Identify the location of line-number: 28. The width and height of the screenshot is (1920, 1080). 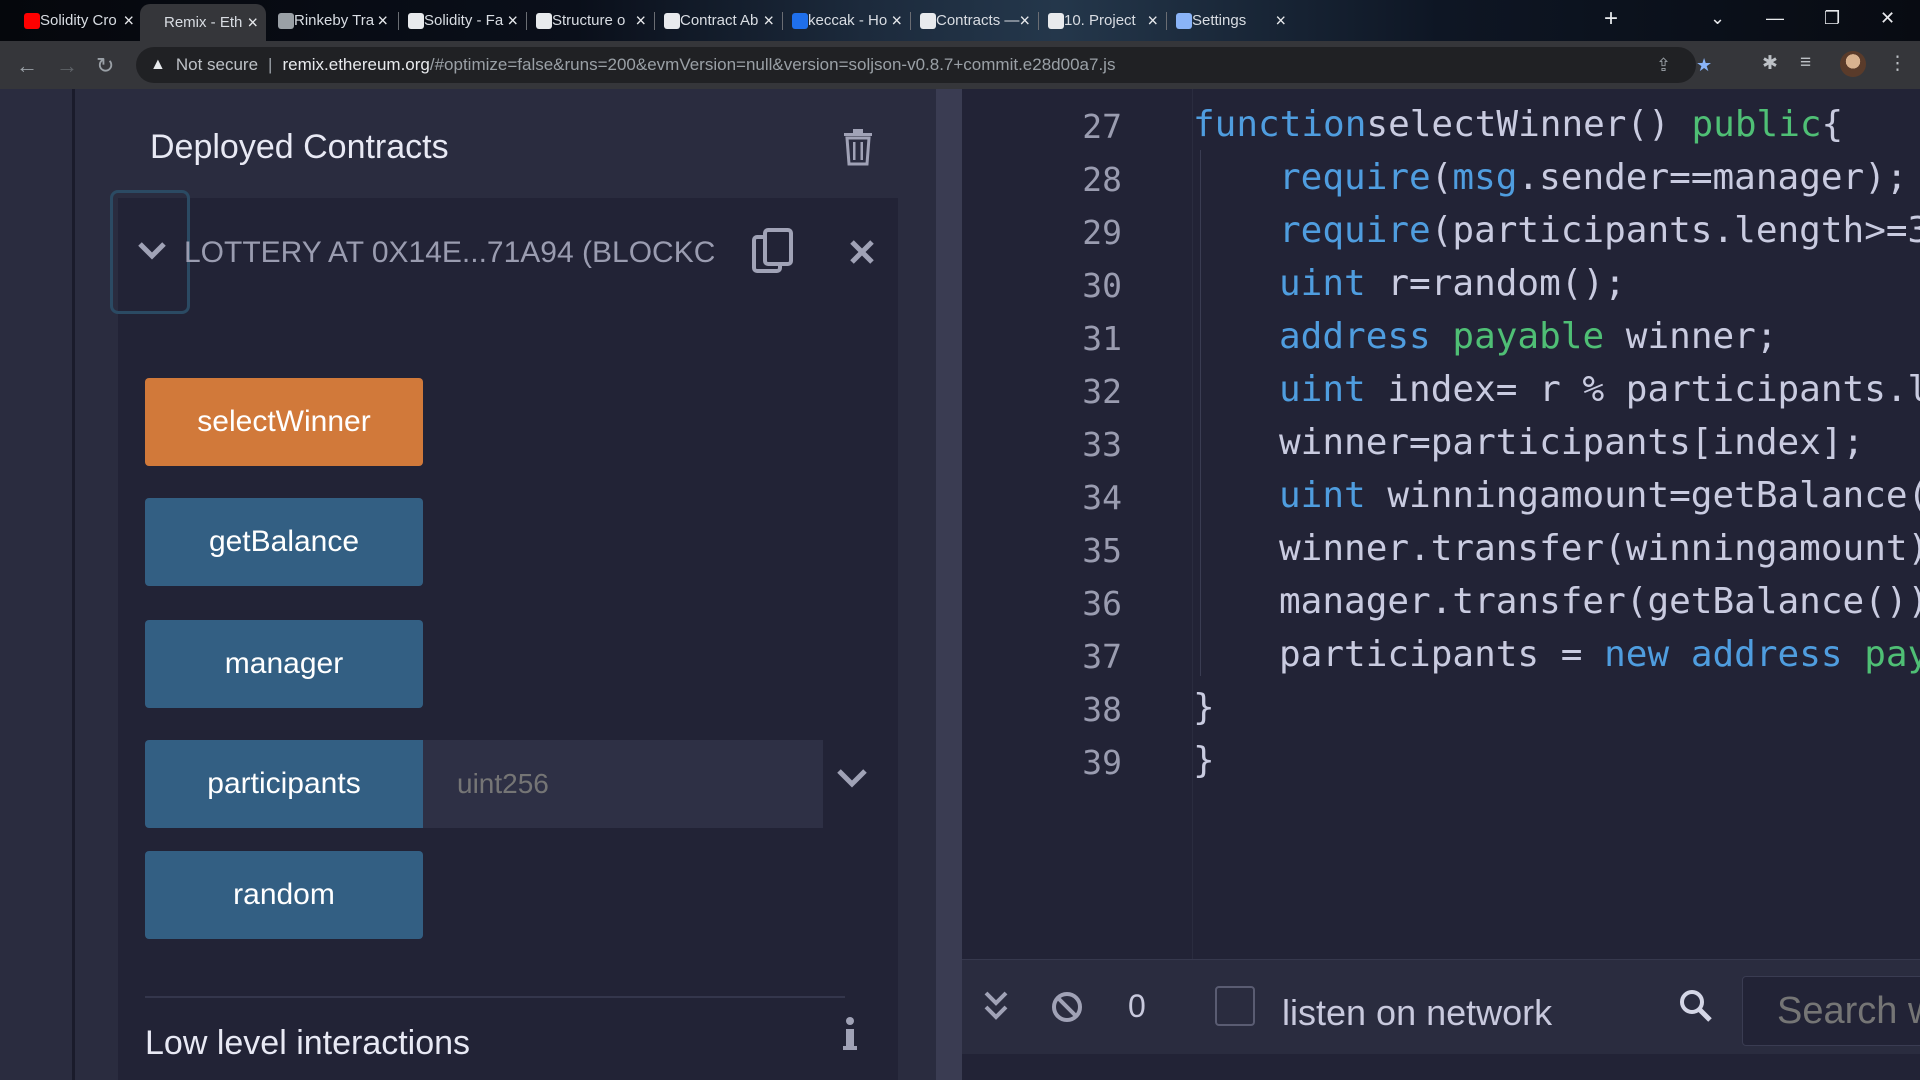
(1102, 179).